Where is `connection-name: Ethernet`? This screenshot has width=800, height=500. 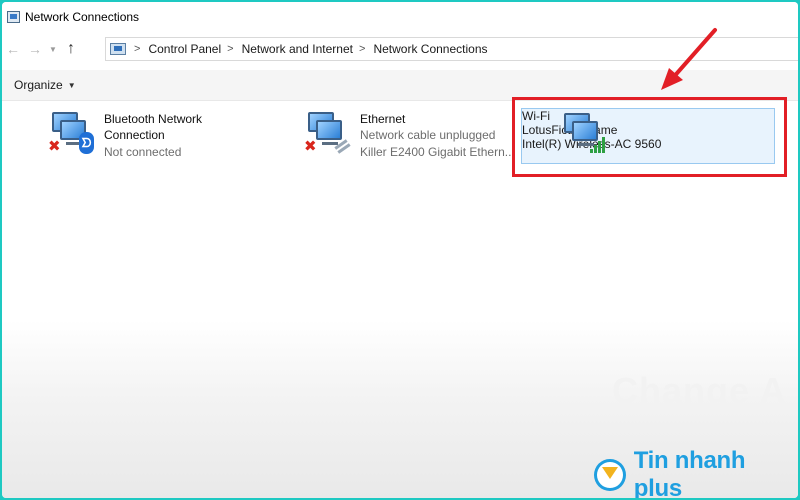
connection-name: Ethernet is located at coordinates (383, 119).